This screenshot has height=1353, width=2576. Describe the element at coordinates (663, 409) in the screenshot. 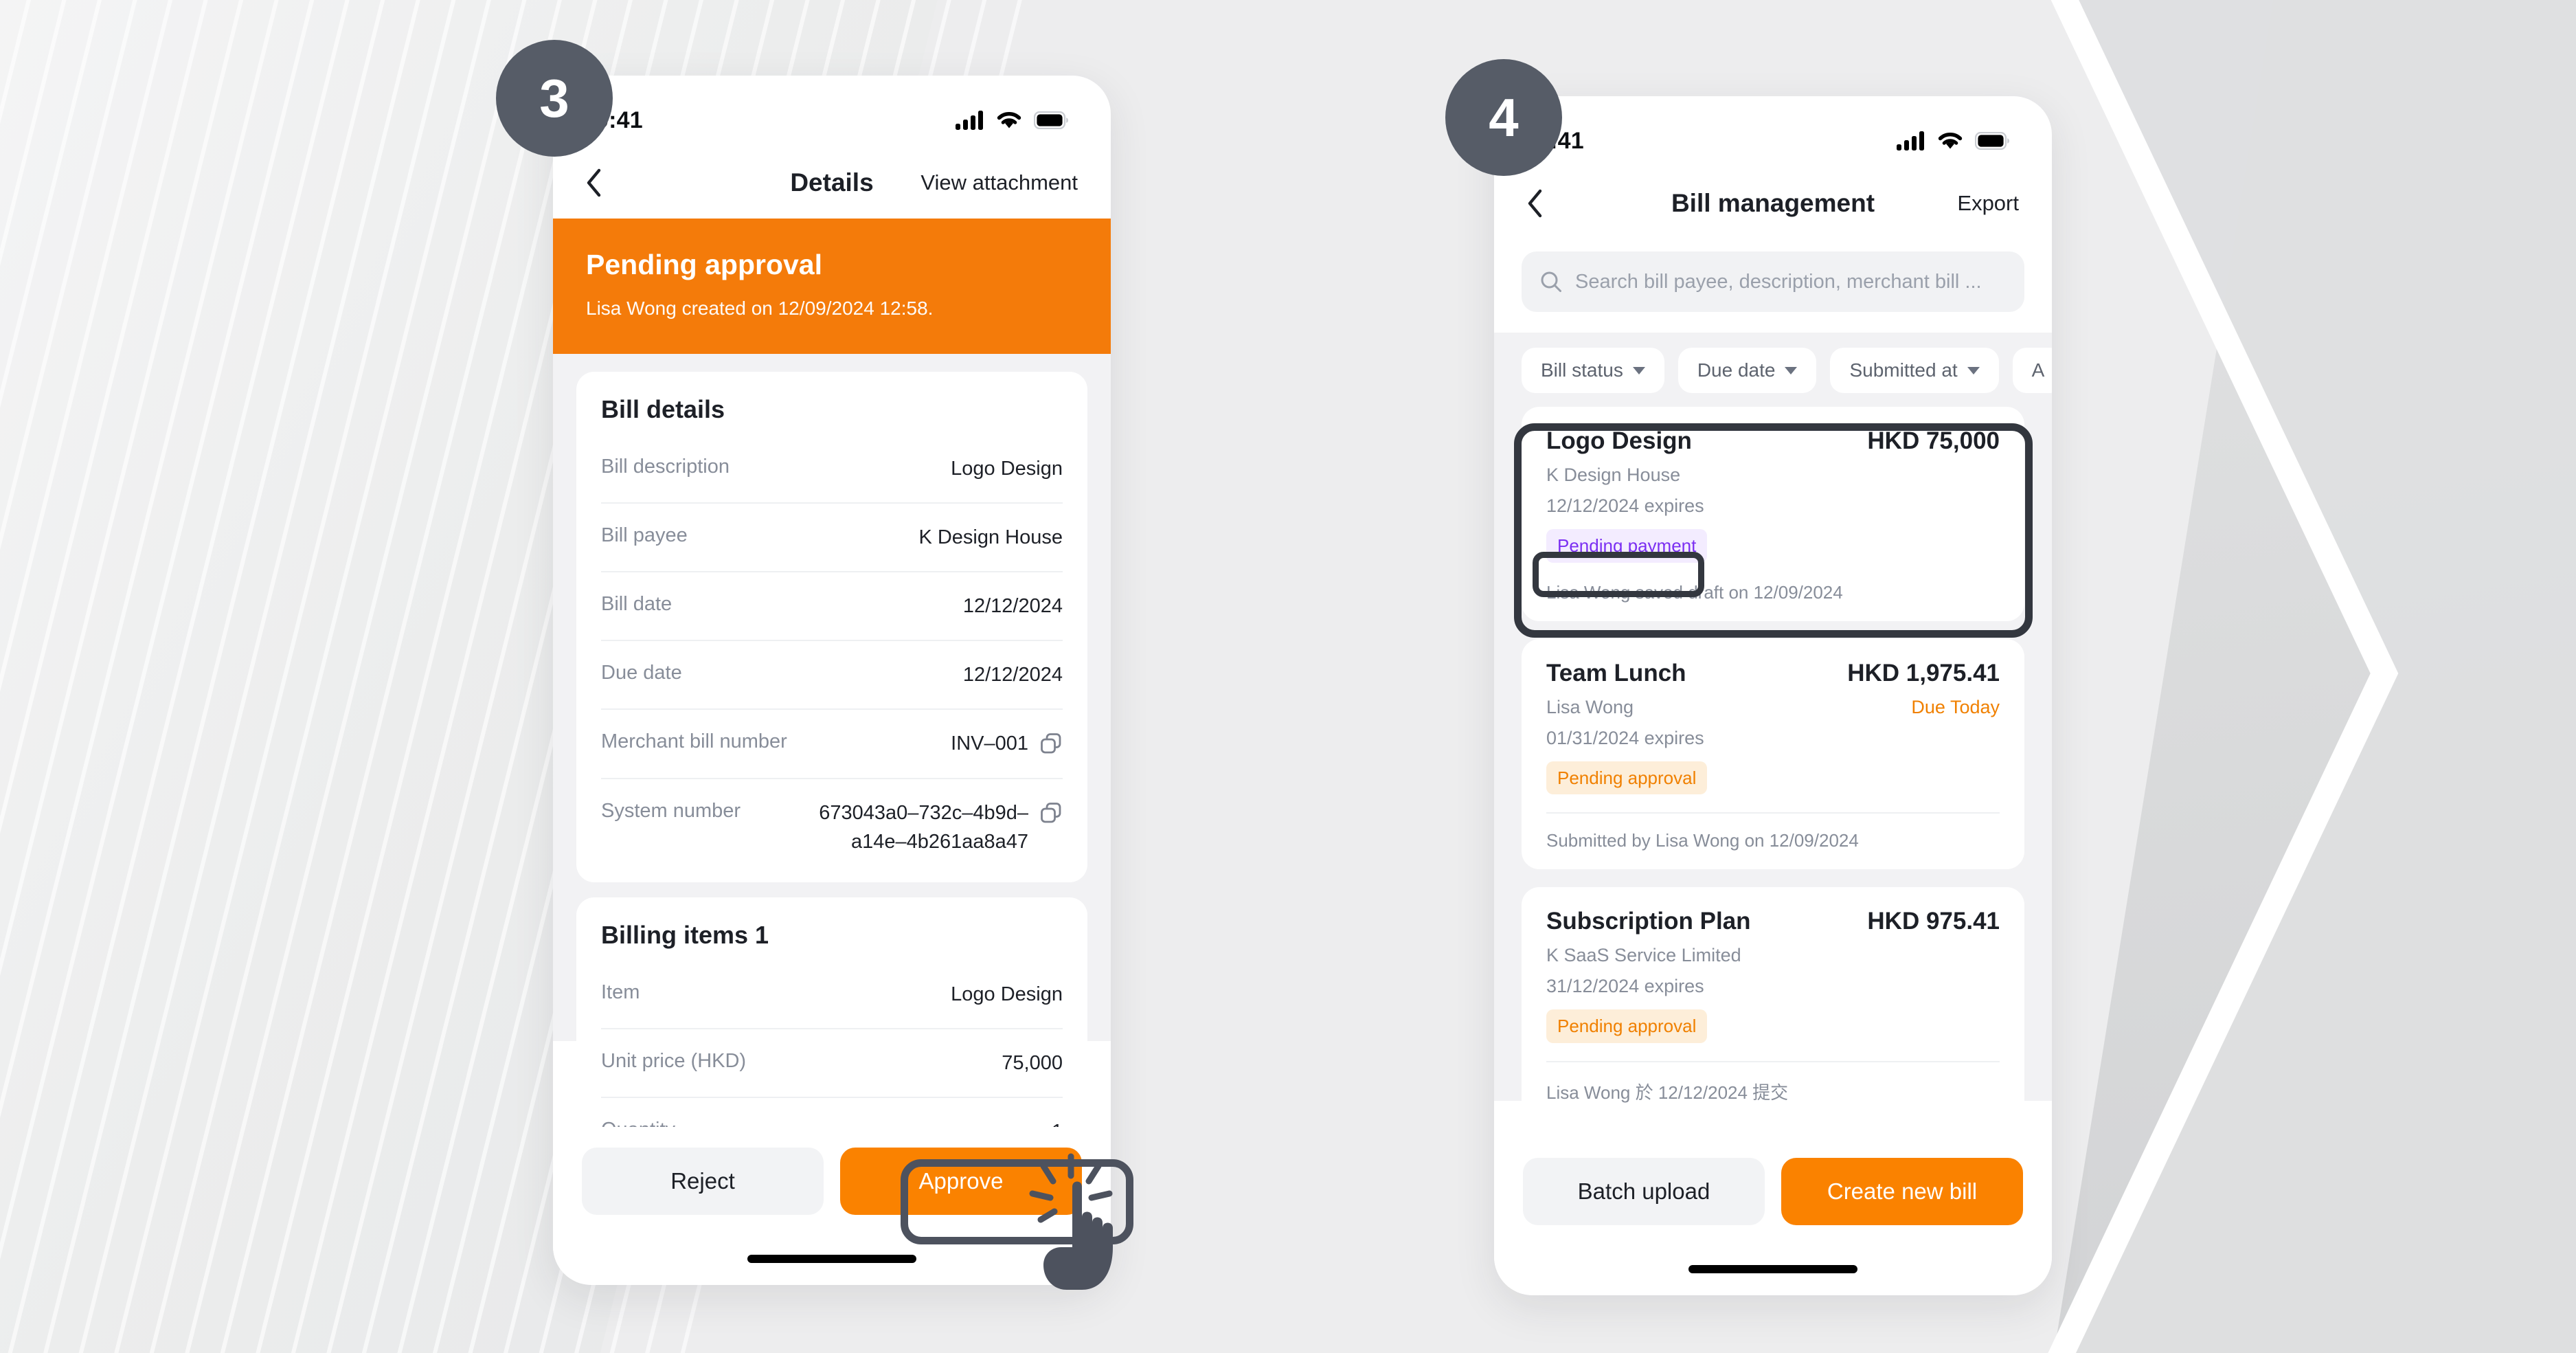

I see `bill-details-title: Bill details` at that location.